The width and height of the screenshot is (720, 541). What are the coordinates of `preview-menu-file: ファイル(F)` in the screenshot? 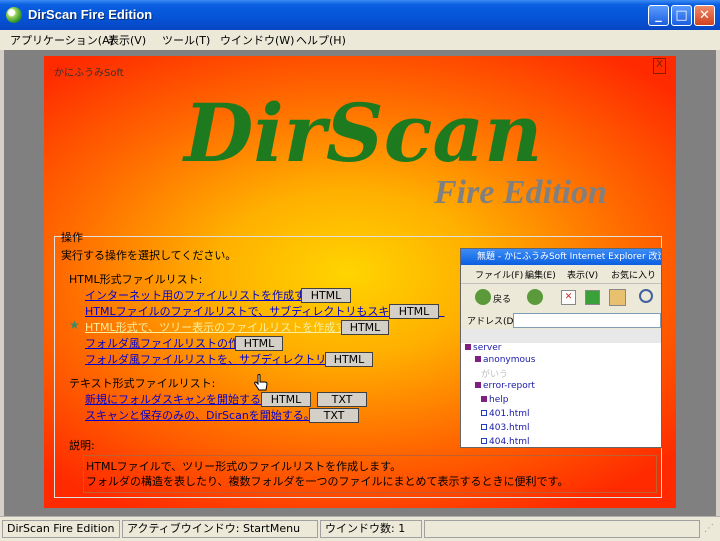 It's located at (499, 276).